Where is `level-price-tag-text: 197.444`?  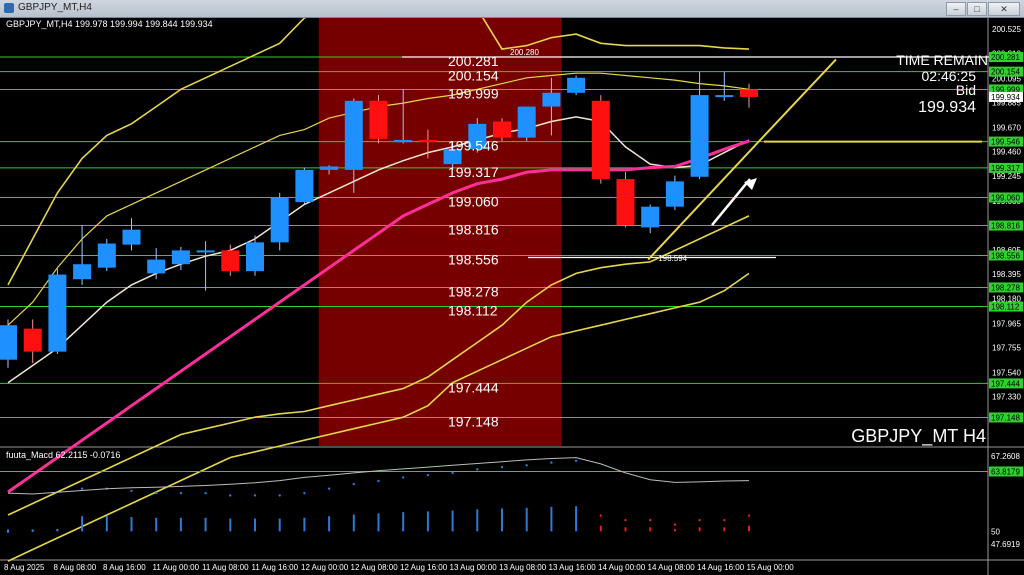 level-price-tag-text: 197.444 is located at coordinates (1005, 383).